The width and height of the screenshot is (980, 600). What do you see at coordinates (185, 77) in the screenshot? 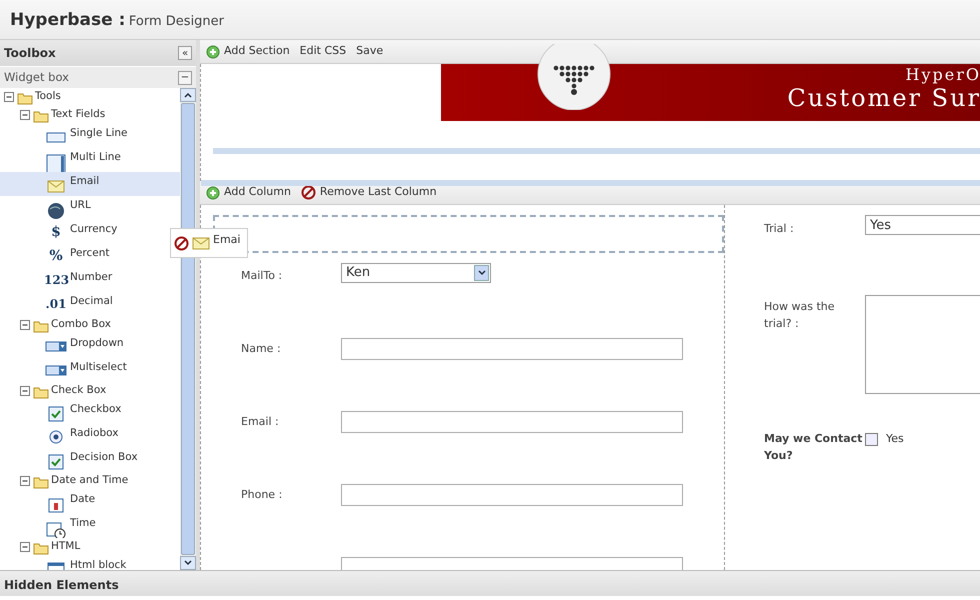
I see `minimize-button: −` at bounding box center [185, 77].